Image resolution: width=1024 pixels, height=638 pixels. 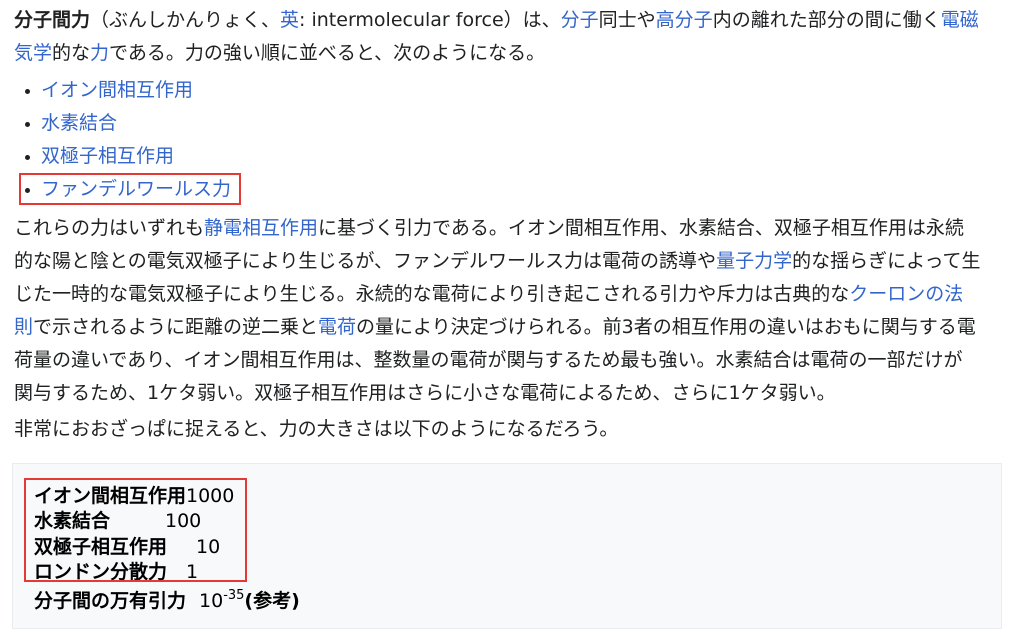 I want to click on link-electromagnetism-part2: 気学, so click(x=33, y=53).